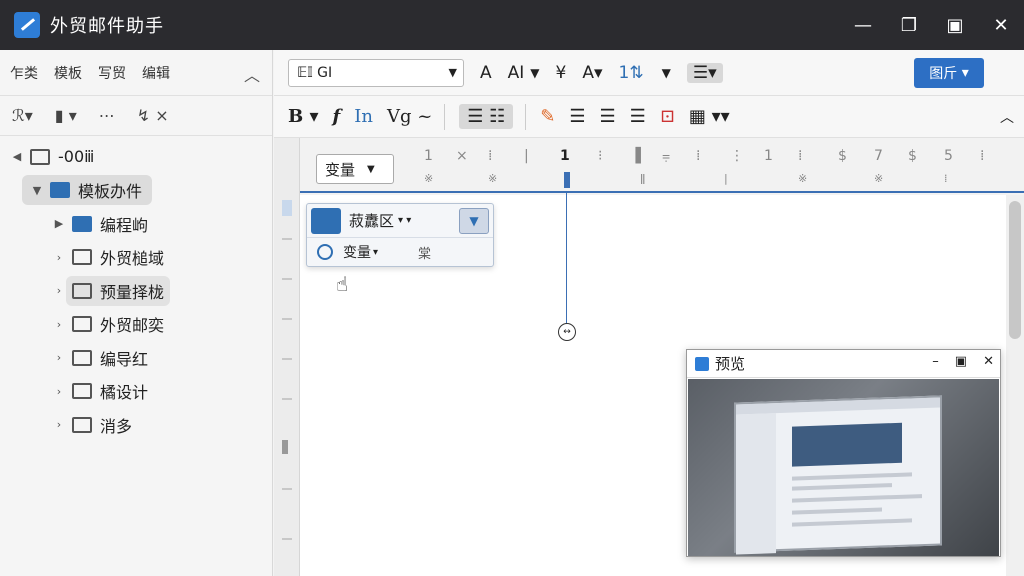 The image size is (1024, 576). What do you see at coordinates (709, 116) in the screenshot?
I see `table-icon: ▦ ▾▾` at bounding box center [709, 116].